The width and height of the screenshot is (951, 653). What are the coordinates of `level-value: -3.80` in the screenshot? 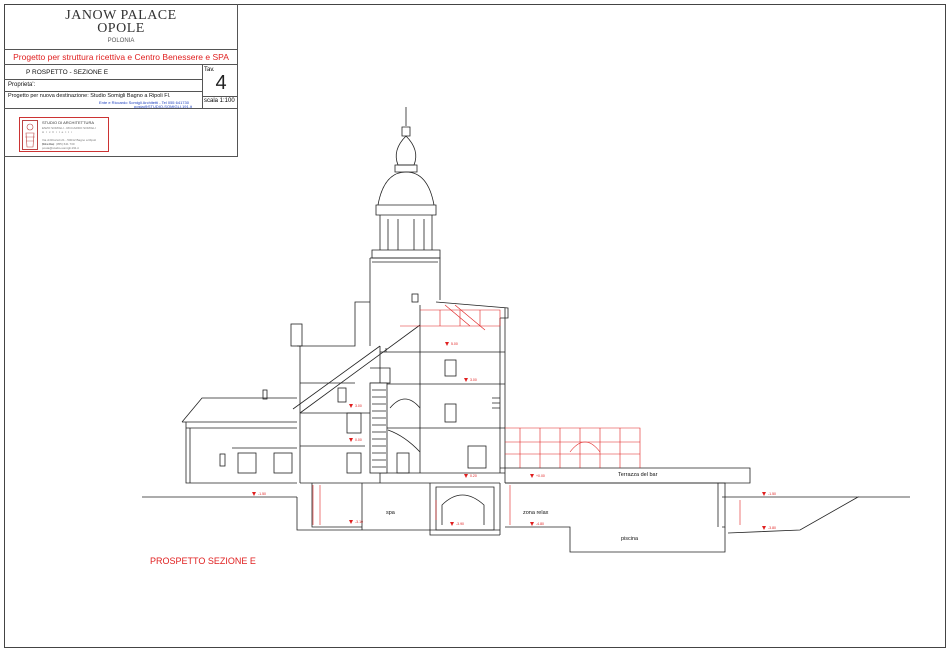 It's located at (772, 528).